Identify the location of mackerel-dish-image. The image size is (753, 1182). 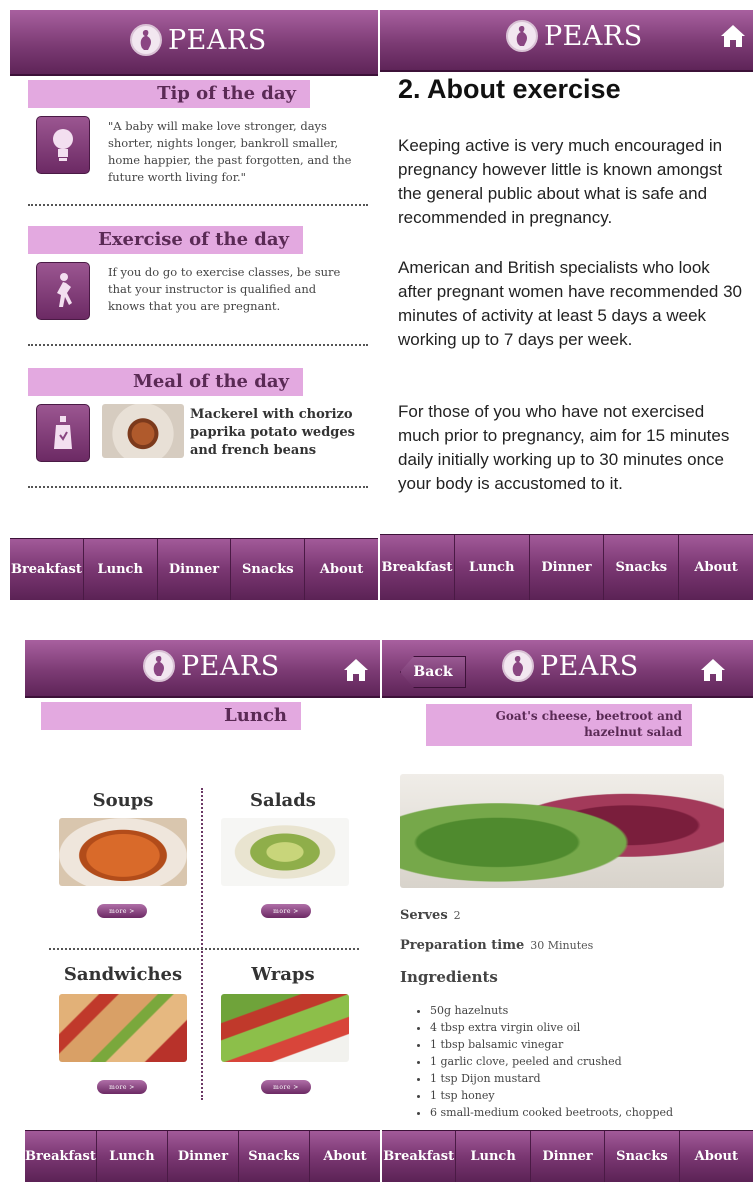
(143, 431).